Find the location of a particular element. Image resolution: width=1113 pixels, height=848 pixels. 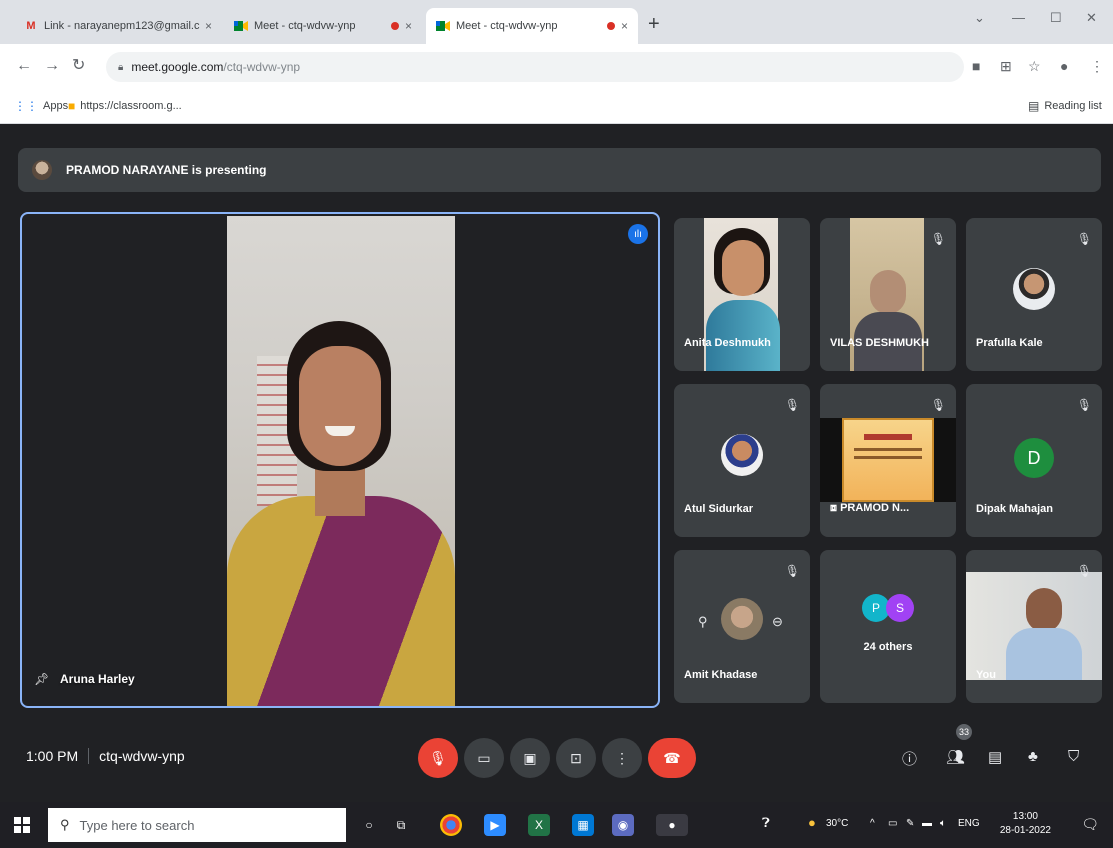

screen-share-icon: ⧈ is located at coordinates (833, 508).